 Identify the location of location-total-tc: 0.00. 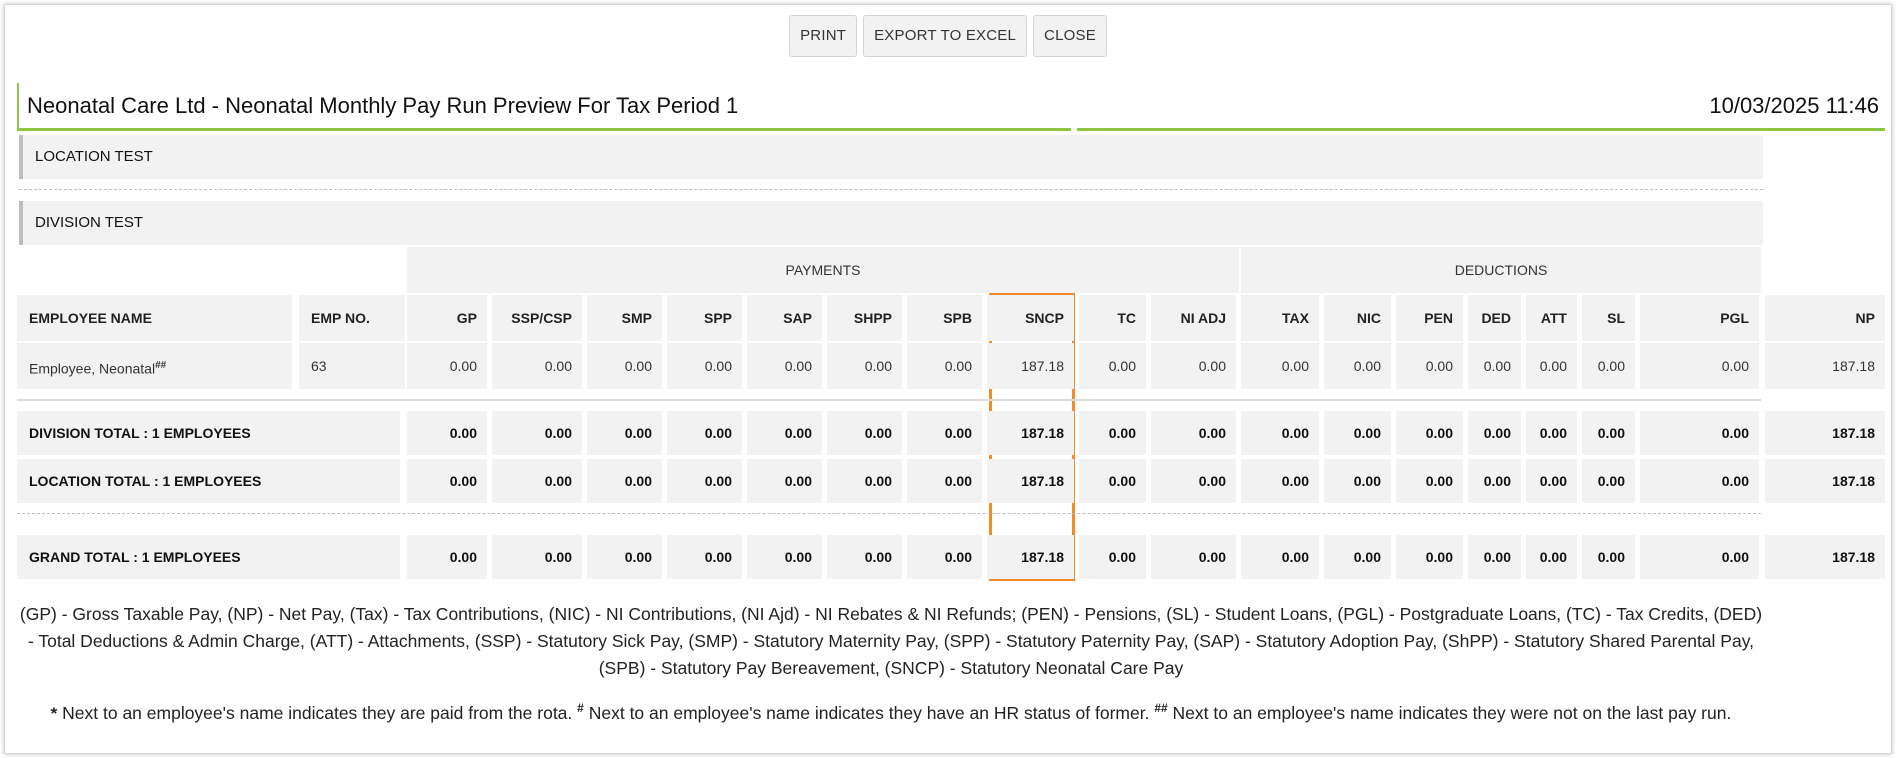
(1112, 481).